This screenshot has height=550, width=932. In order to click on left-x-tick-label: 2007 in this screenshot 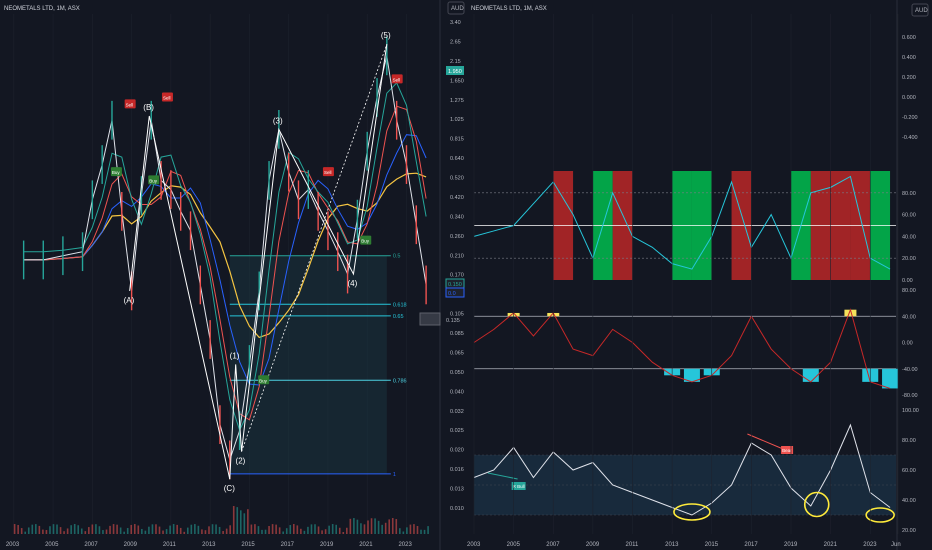, I will do `click(91, 545)`.